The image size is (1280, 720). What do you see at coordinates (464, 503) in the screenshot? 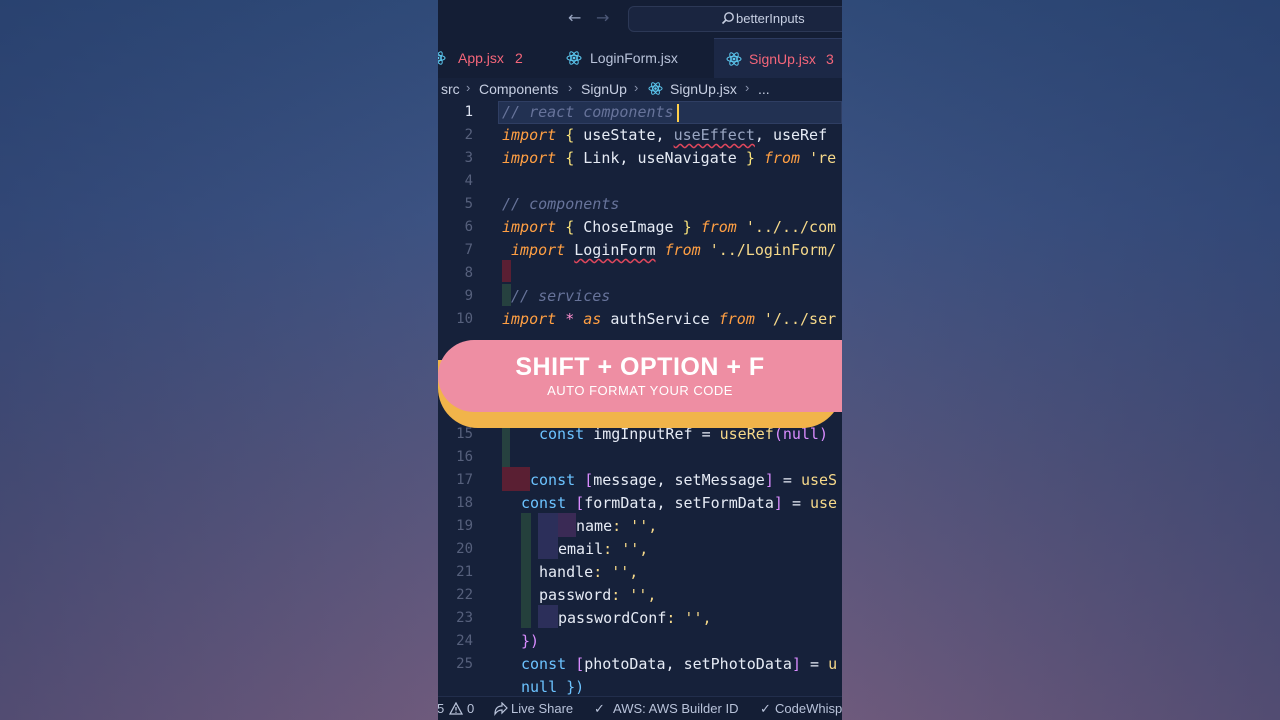
I see `line-number: 18` at bounding box center [464, 503].